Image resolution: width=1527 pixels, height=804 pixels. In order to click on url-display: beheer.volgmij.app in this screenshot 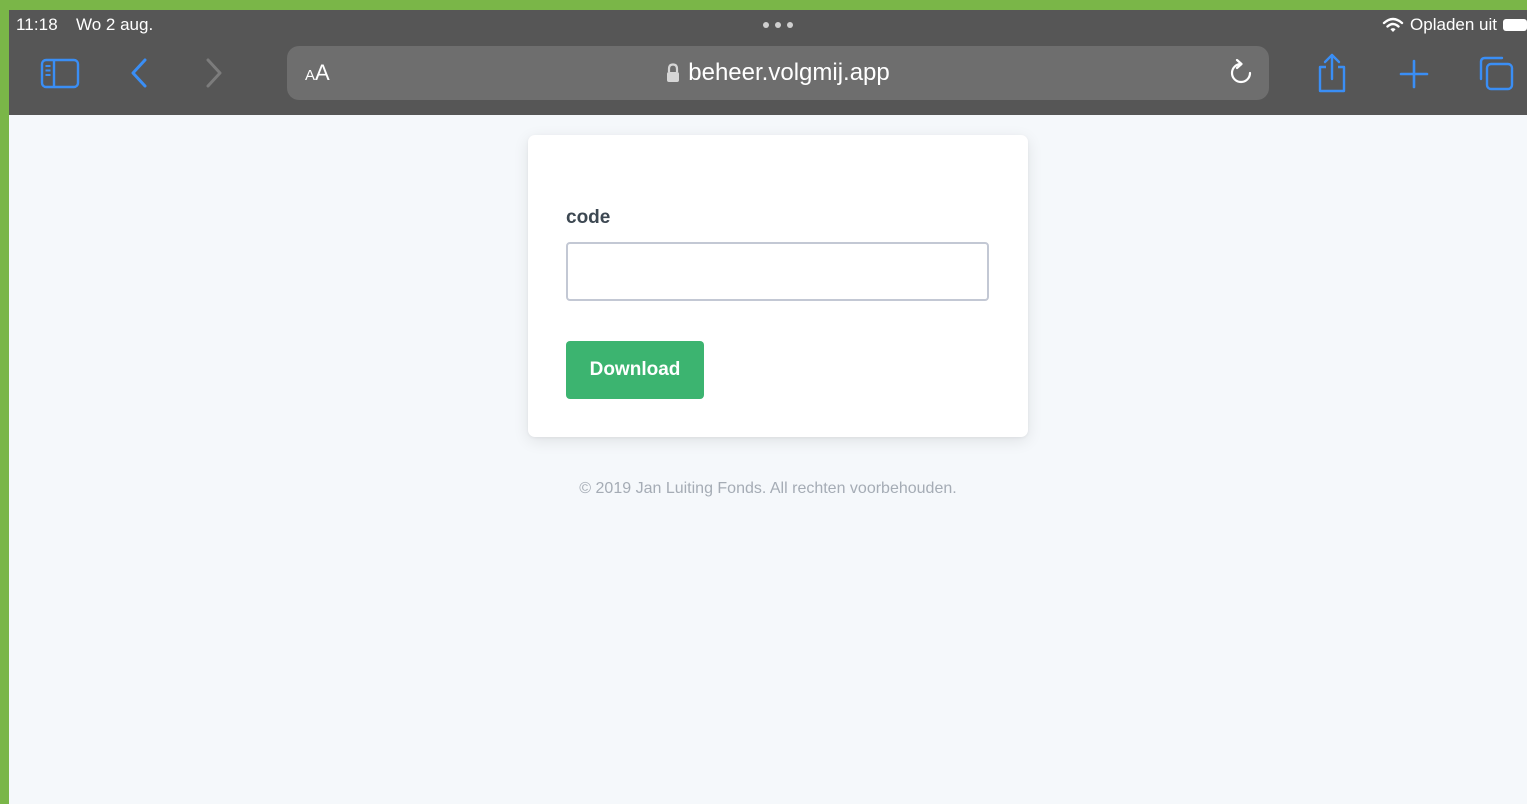, I will do `click(778, 73)`.